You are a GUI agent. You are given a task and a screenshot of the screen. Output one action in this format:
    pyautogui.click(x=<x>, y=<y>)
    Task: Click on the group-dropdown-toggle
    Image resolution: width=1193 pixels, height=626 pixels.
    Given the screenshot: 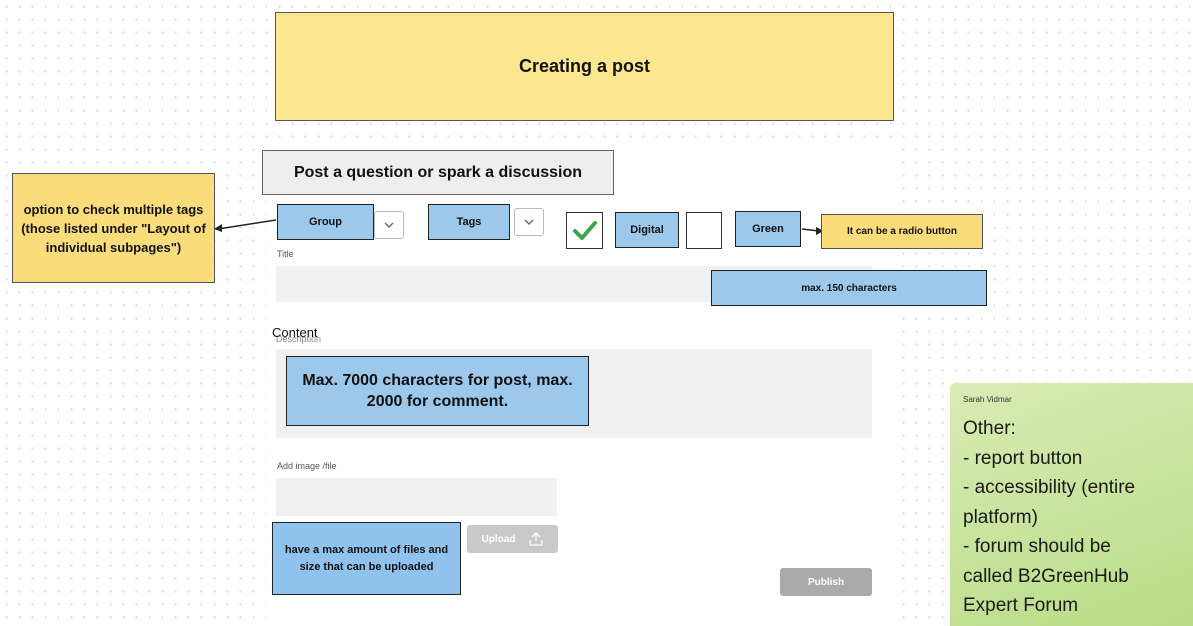 What is the action you would take?
    pyautogui.click(x=389, y=225)
    